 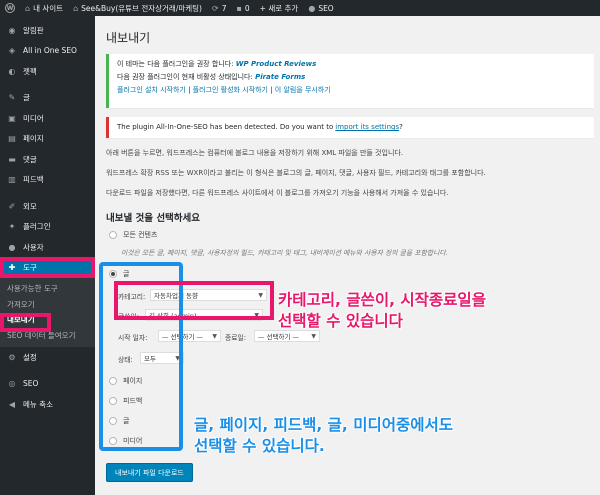 I want to click on house-icon: ⌂, so click(x=76, y=8).